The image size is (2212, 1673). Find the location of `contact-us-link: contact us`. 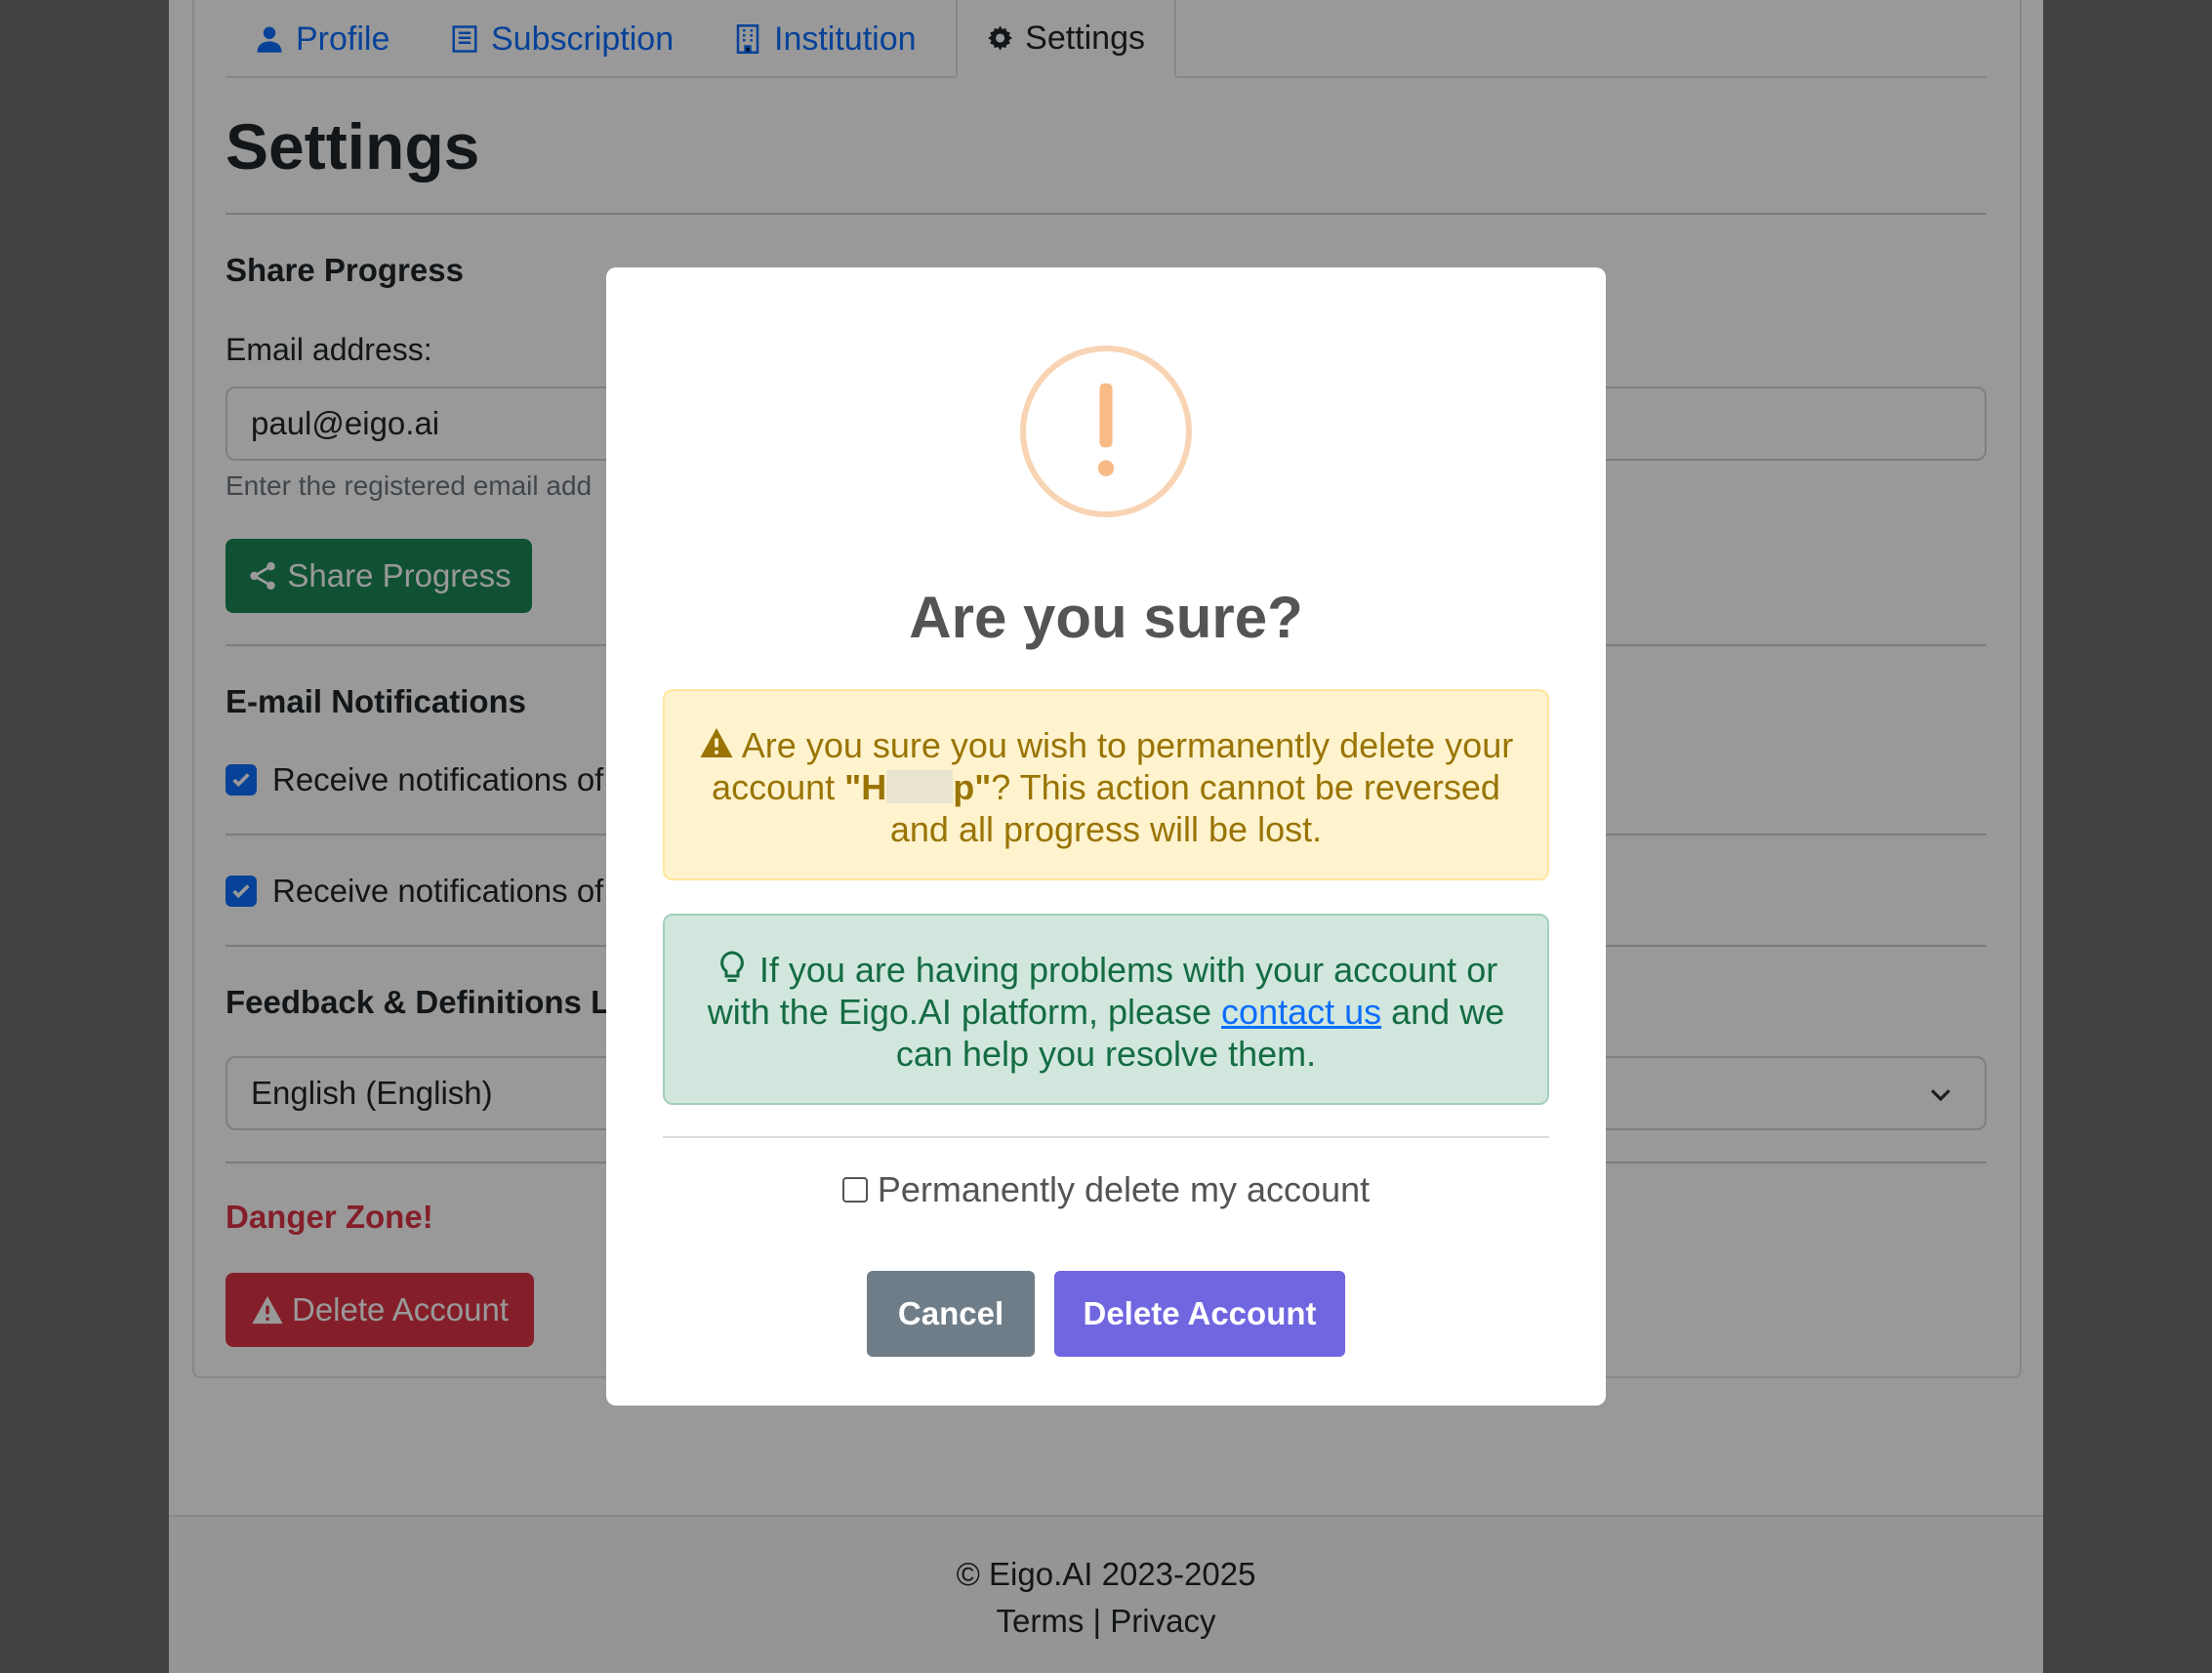

contact-us-link: contact us is located at coordinates (1301, 1012).